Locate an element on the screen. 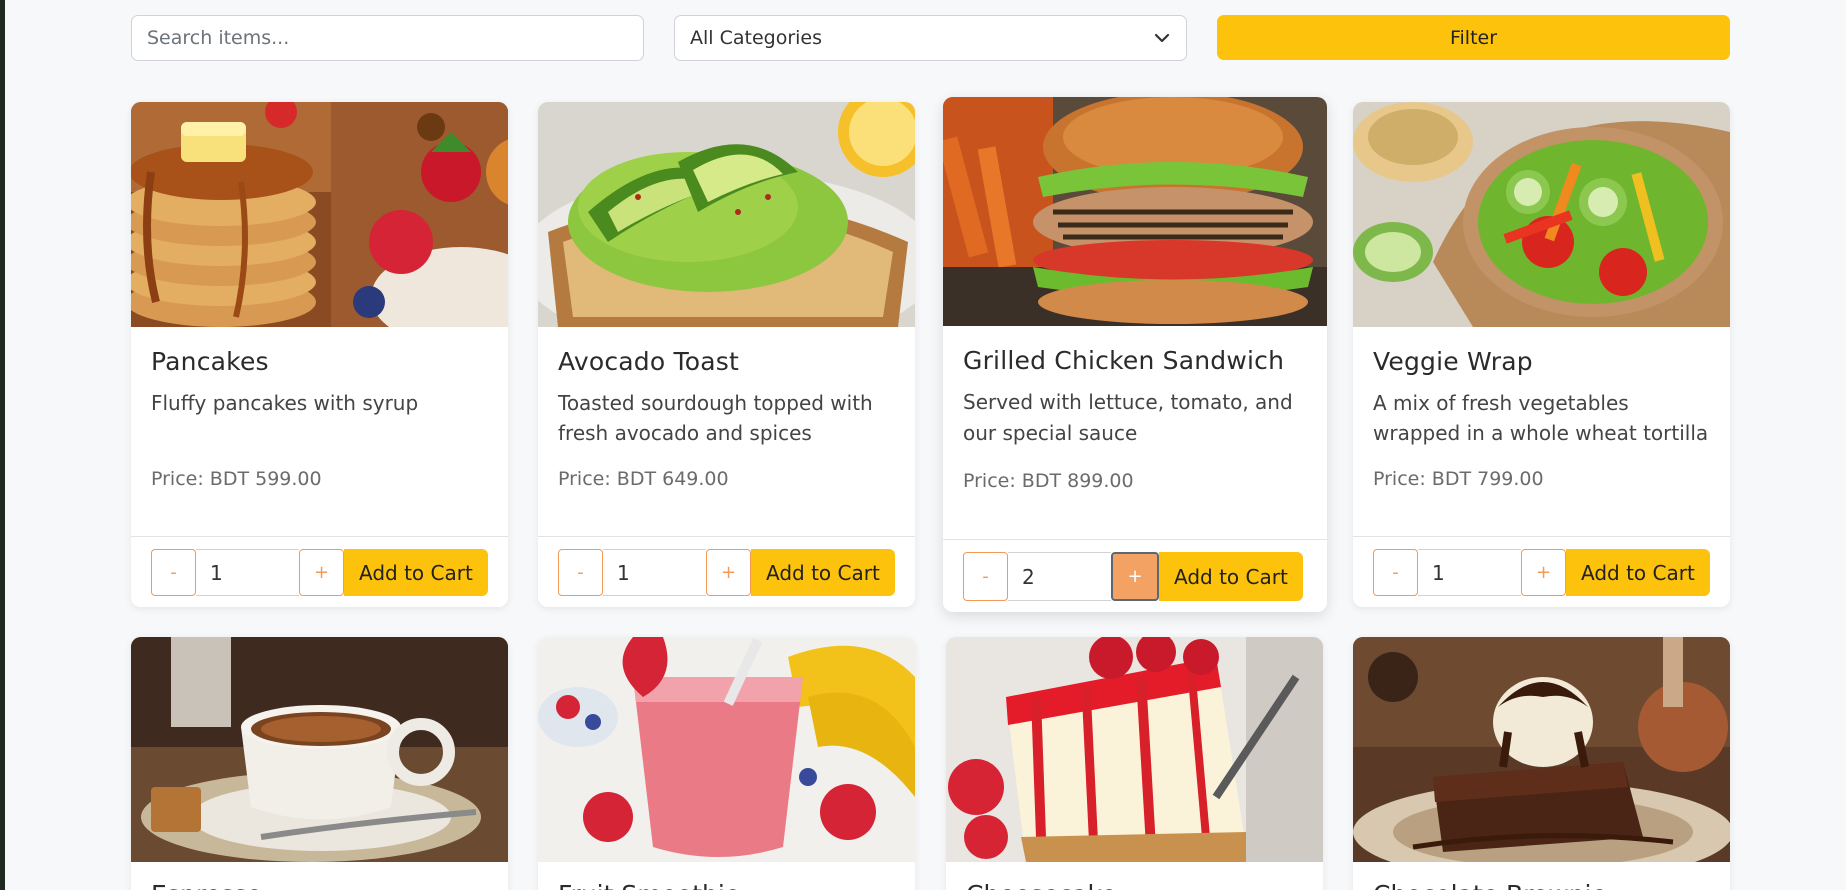 The image size is (1846, 890). category-select-value: All Categories is located at coordinates (756, 38).